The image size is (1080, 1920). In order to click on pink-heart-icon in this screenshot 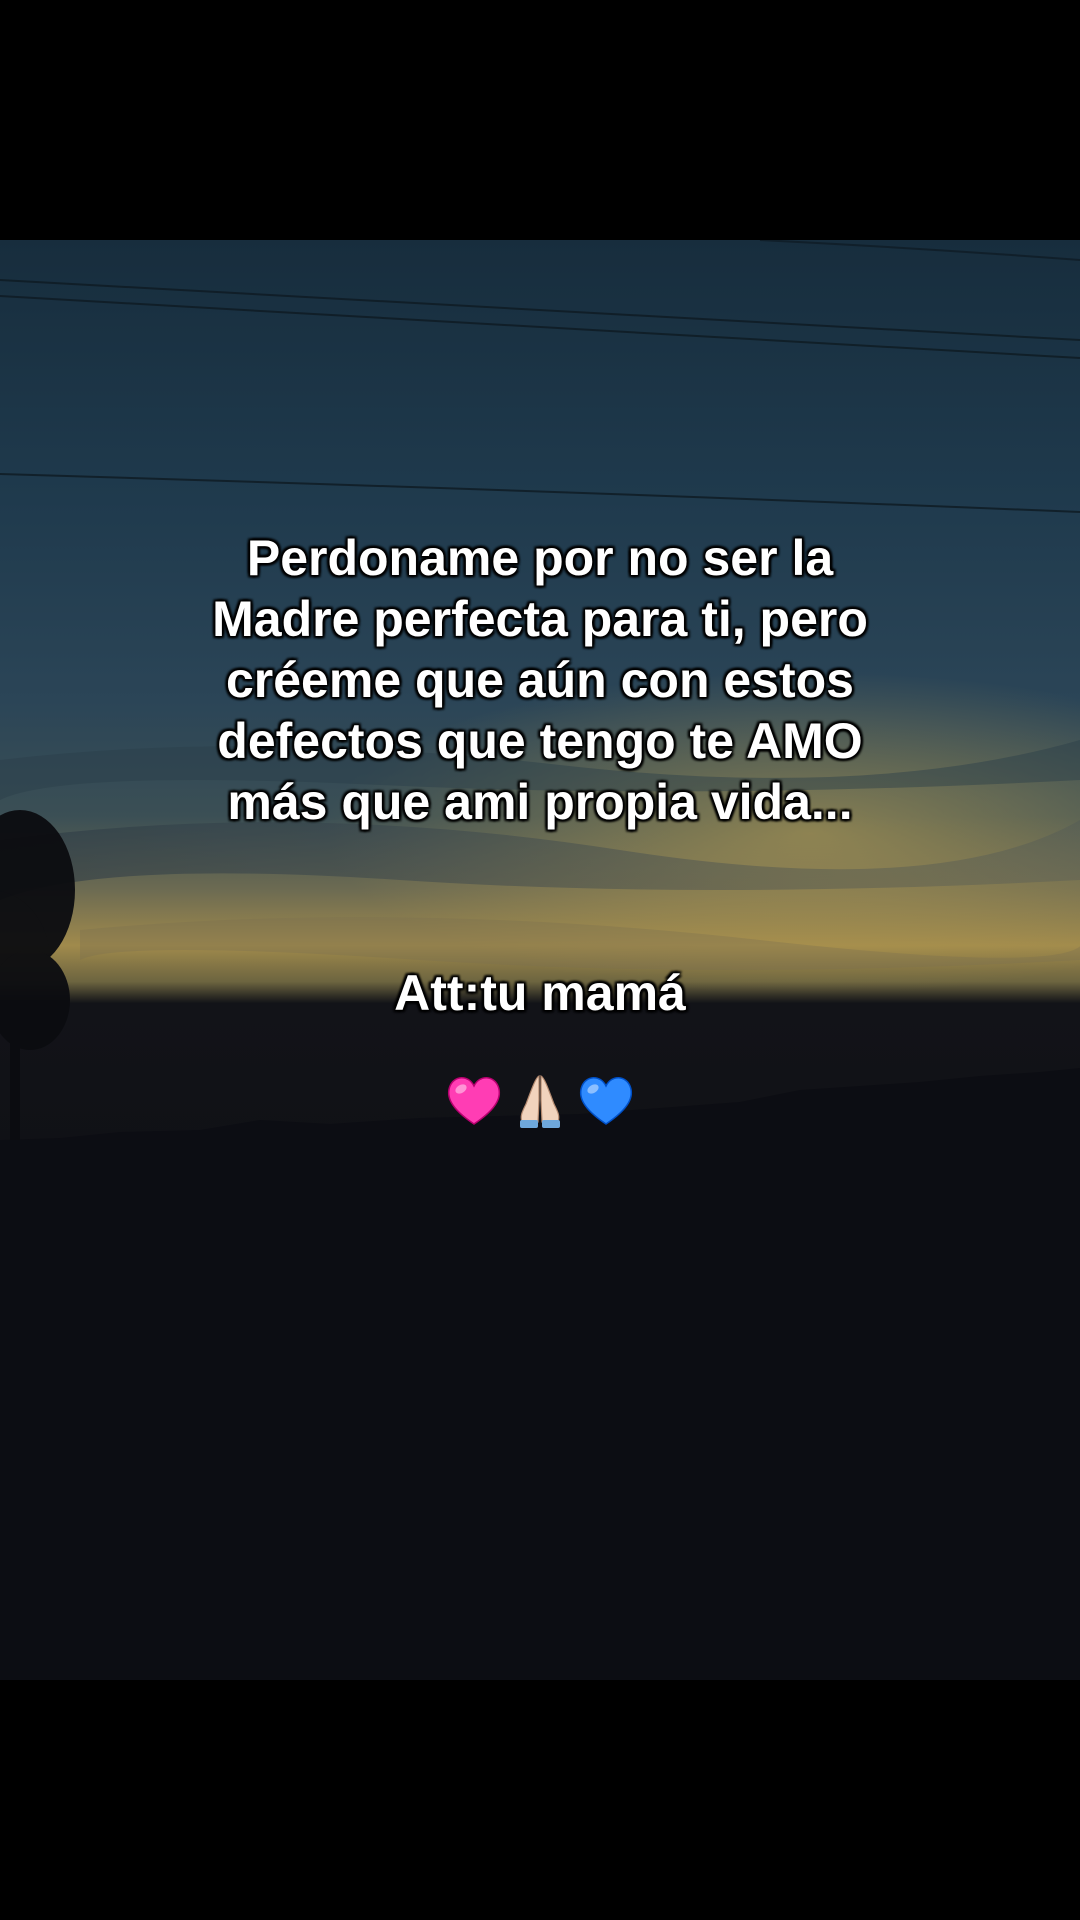, I will do `click(474, 1101)`.